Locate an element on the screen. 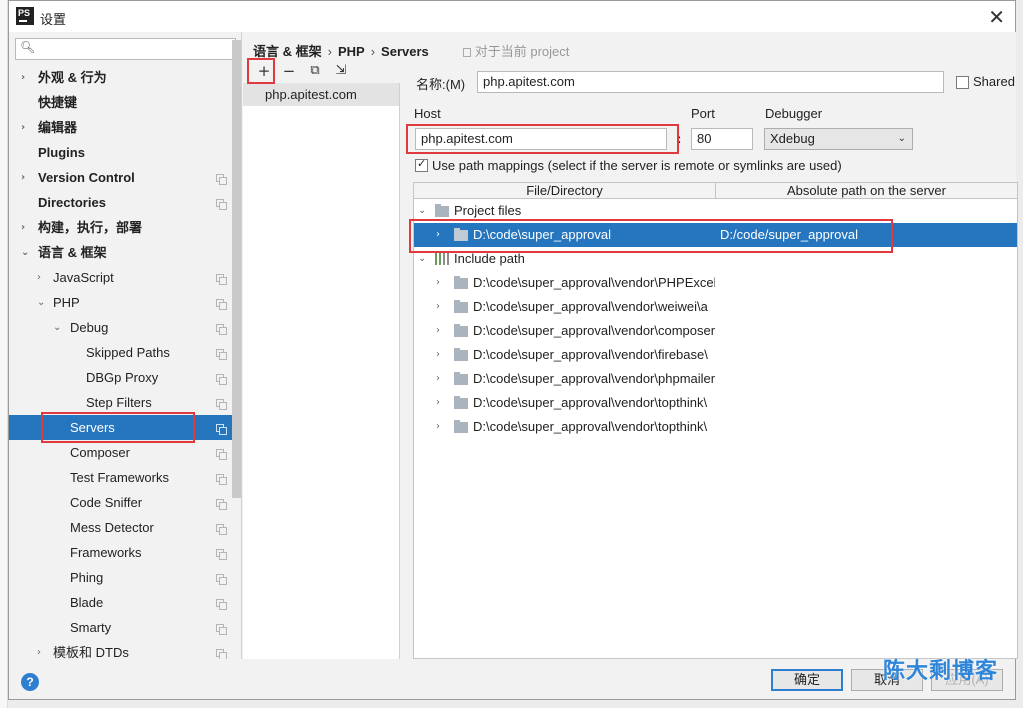 The height and width of the screenshot is (708, 1023). sidebar-item: DBGp Proxy is located at coordinates (121, 377).